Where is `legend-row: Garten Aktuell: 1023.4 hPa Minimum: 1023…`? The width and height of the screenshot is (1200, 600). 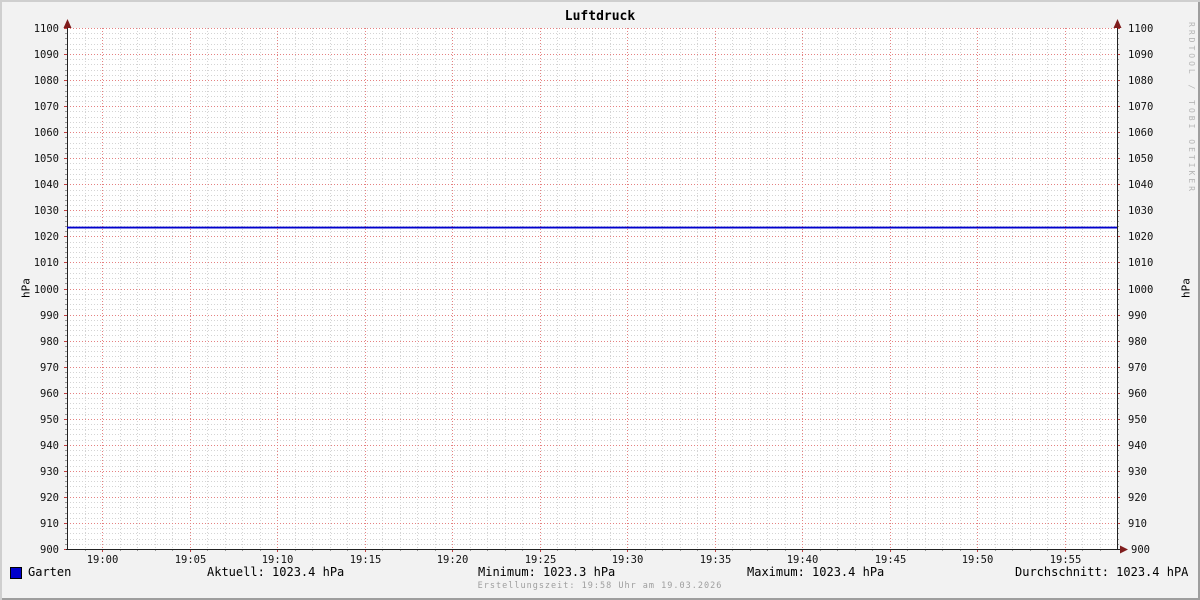
legend-row: Garten Aktuell: 1023.4 hPa Minimum: 1023… is located at coordinates (600, 572).